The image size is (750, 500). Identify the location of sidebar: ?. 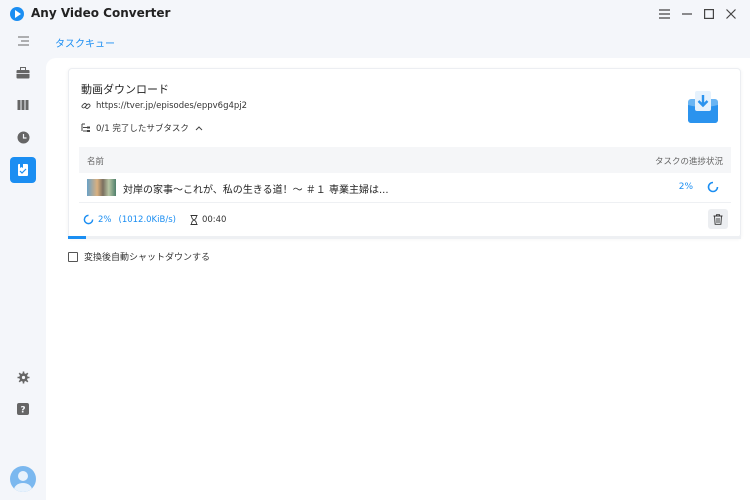
(23, 264).